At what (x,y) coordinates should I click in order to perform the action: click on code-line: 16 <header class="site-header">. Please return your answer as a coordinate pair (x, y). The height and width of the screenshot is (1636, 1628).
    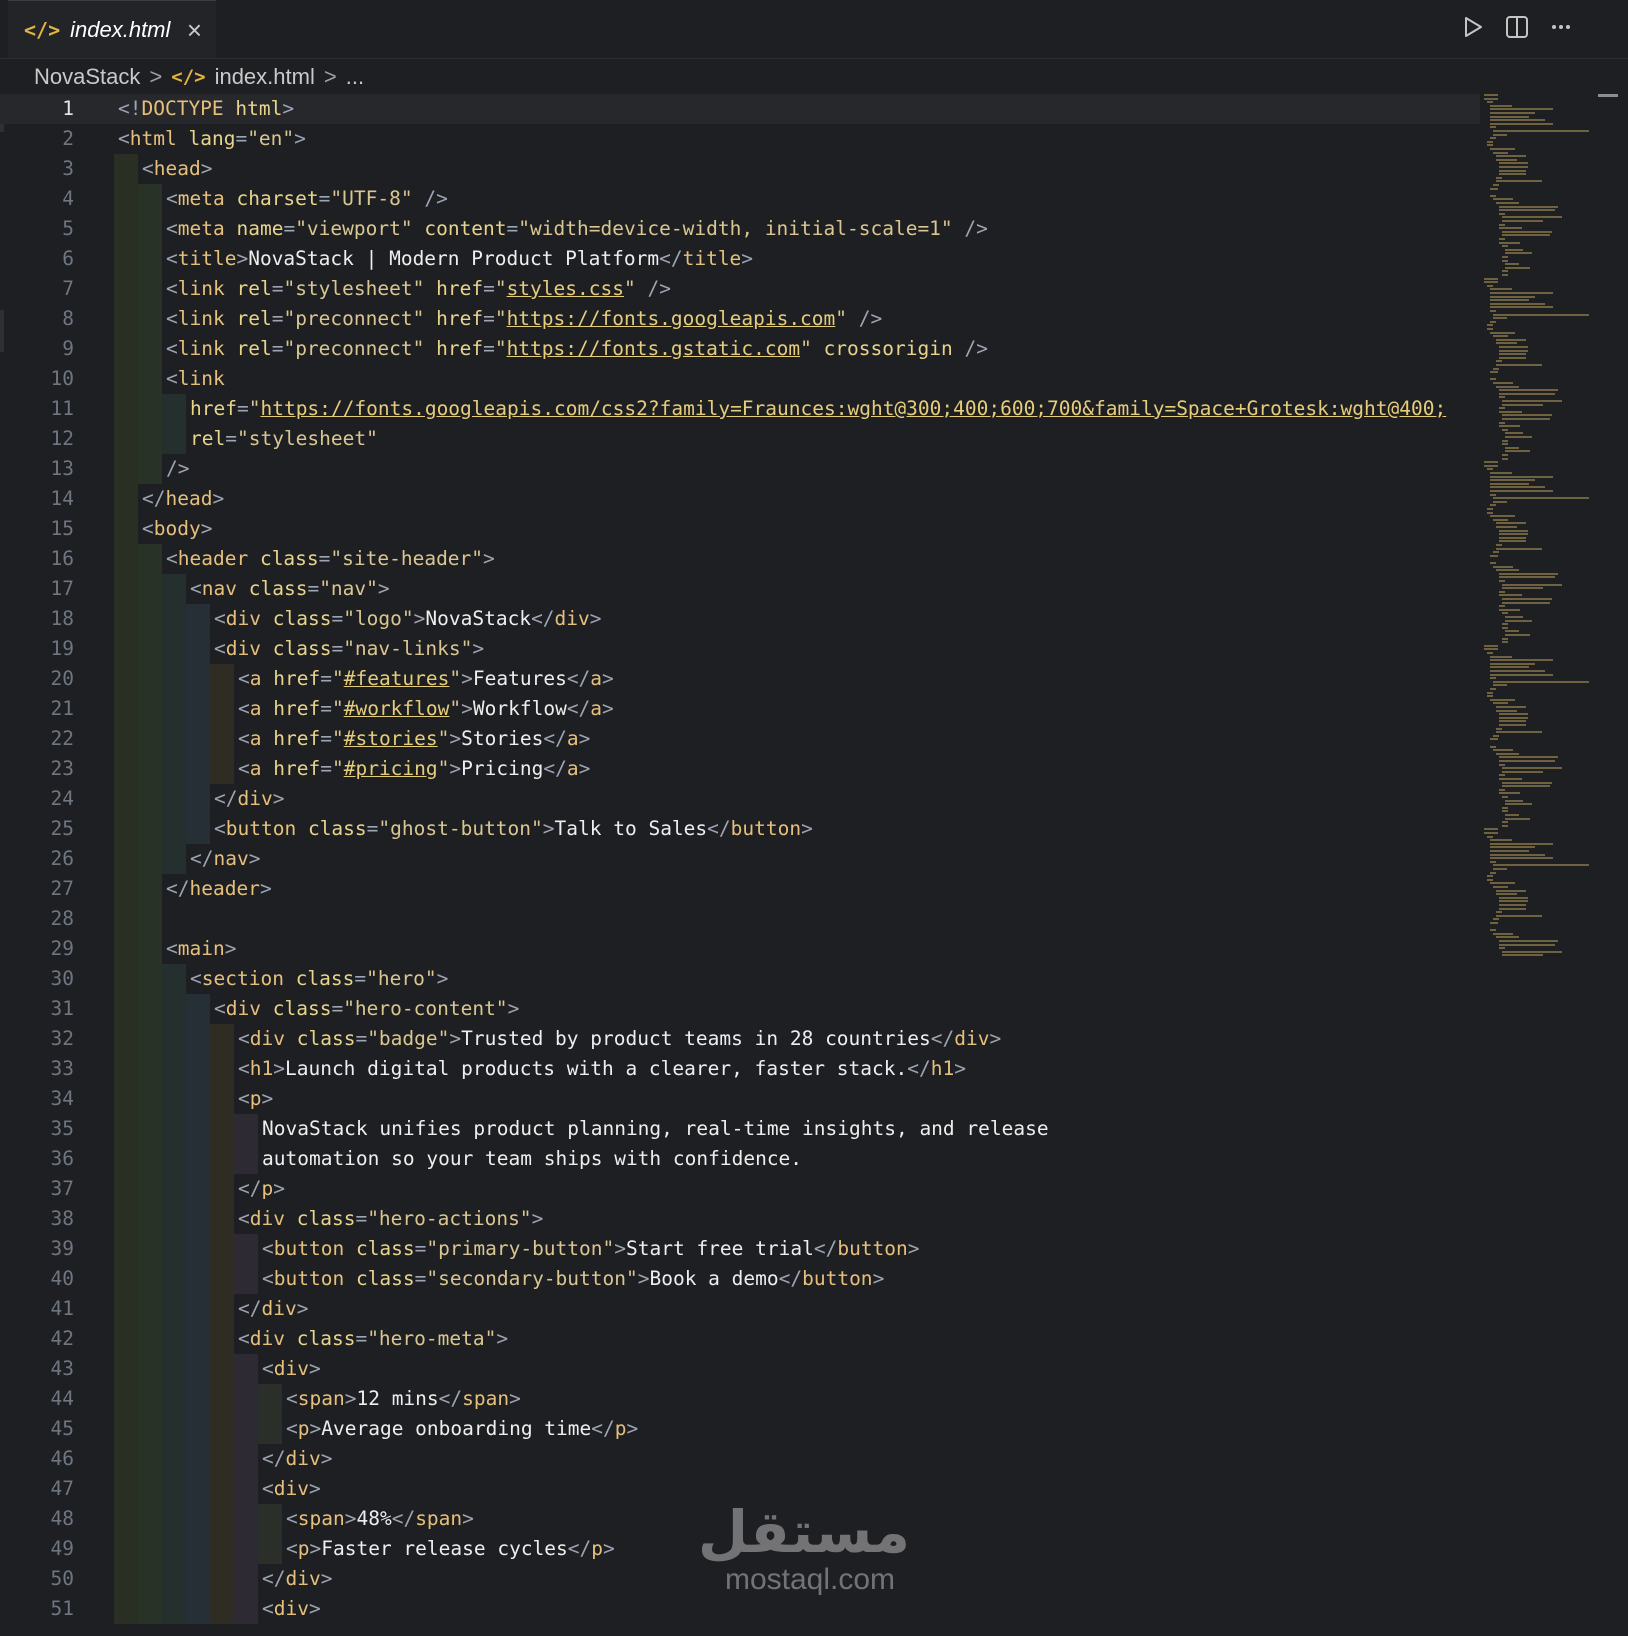
    Looking at the image, I should click on (740, 559).